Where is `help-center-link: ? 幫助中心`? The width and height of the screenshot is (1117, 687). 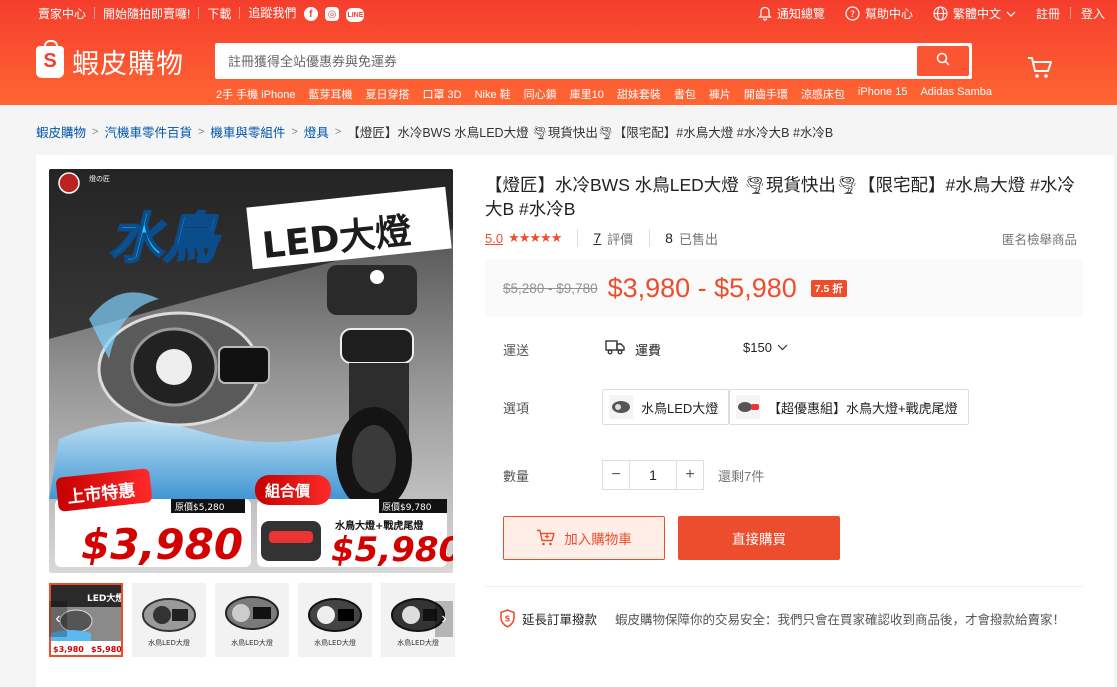
help-center-link: ? 幫助中心 is located at coordinates (879, 13).